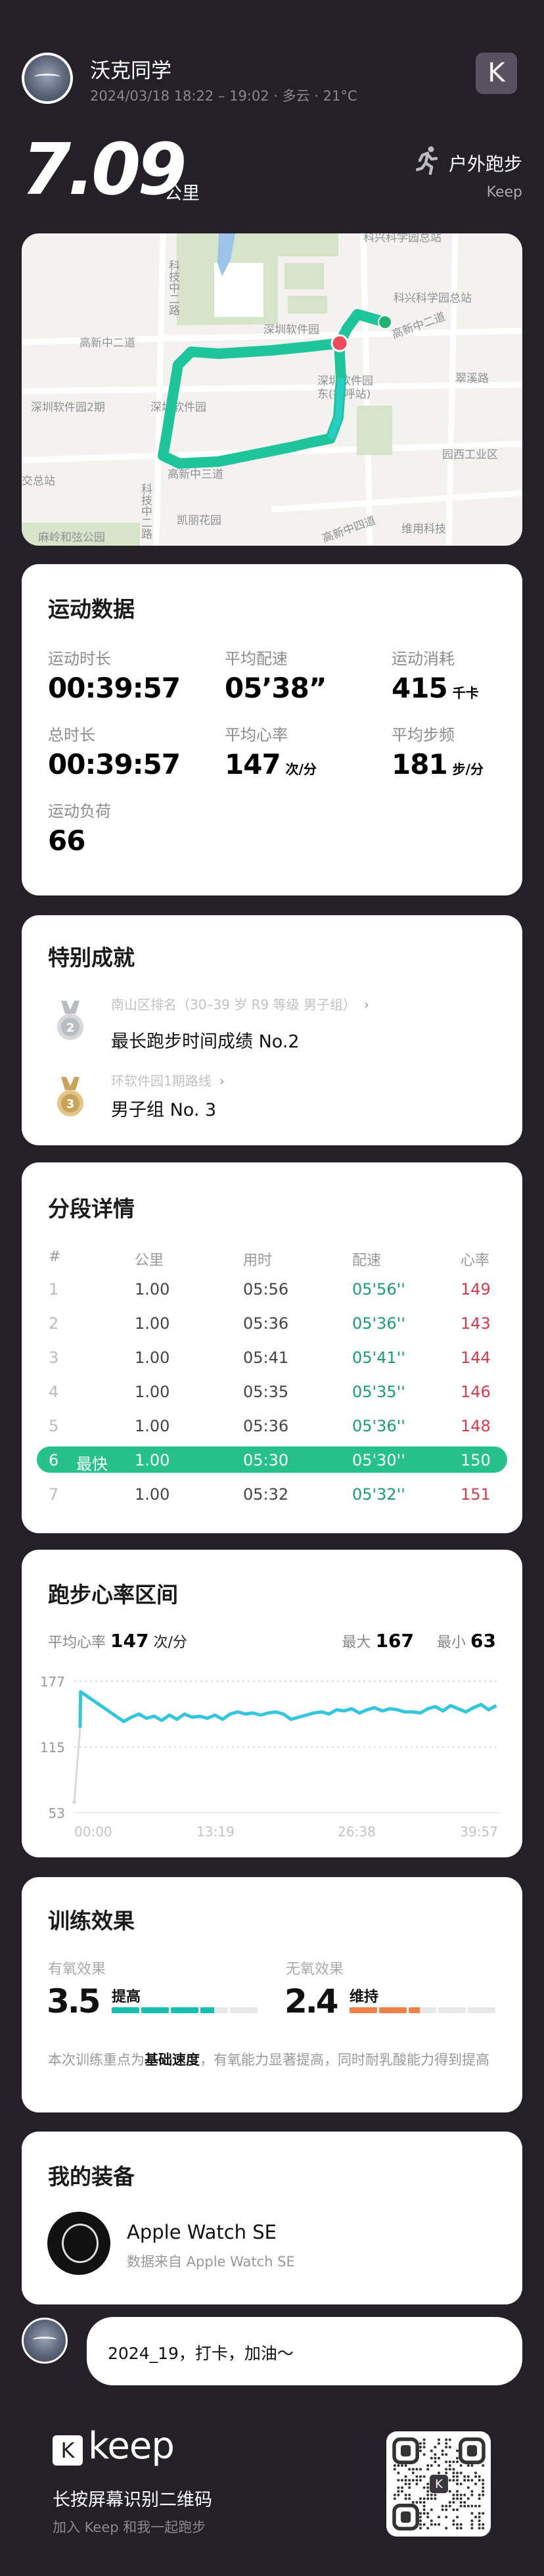 The height and width of the screenshot is (2576, 544). I want to click on split-row: 7 1.00 05:32 05'32'' 151, so click(272, 1494).